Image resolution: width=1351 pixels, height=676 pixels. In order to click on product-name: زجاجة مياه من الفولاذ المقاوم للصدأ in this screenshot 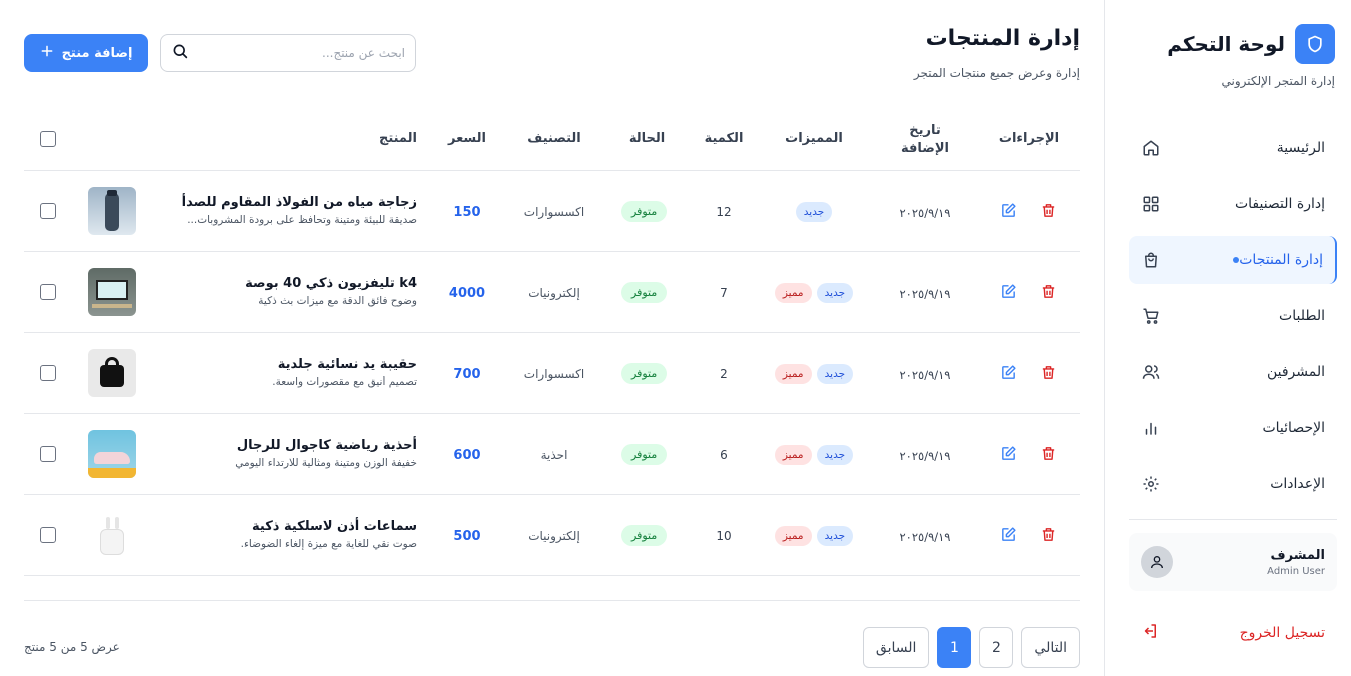, I will do `click(299, 202)`.